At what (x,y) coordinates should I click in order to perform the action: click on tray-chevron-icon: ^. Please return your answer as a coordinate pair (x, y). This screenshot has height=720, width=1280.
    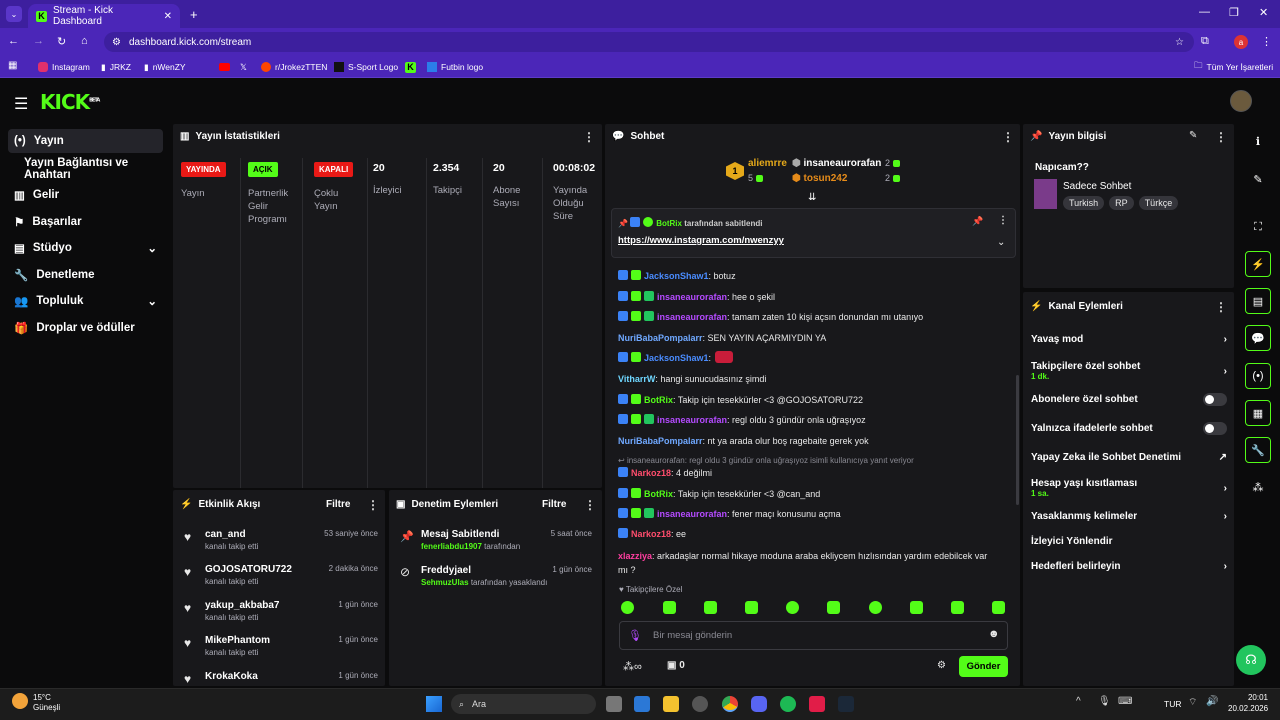
    Looking at the image, I should click on (1078, 701).